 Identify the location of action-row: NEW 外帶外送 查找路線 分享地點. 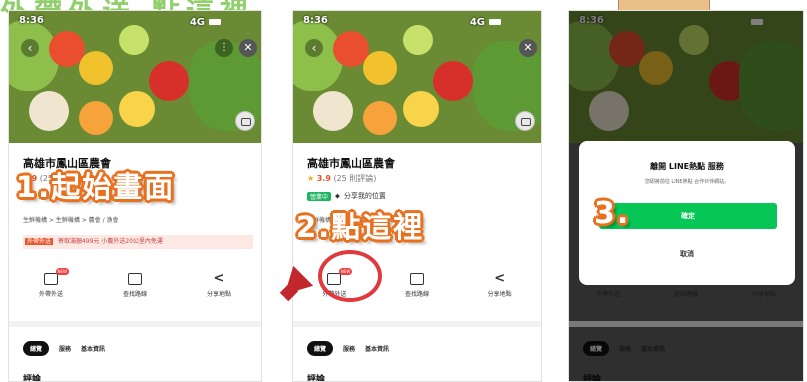
(135, 283).